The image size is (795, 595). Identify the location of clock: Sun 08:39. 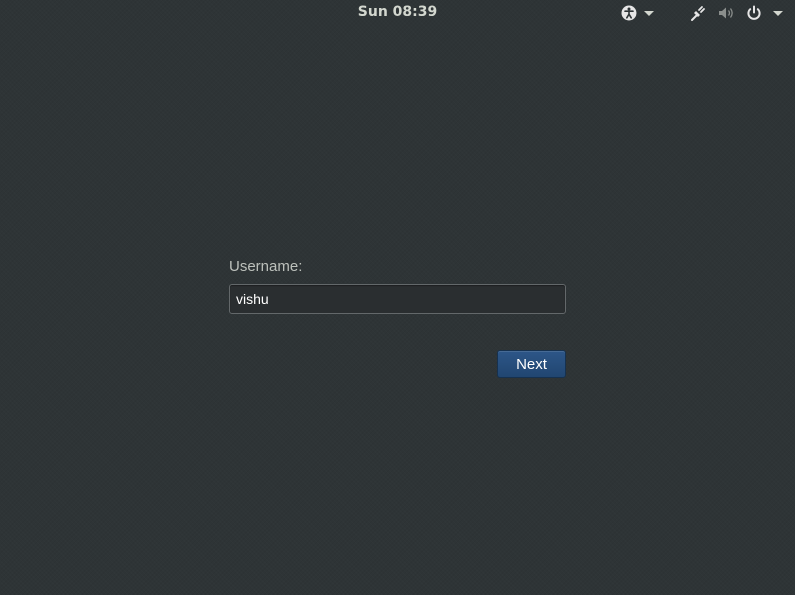
(397, 12).